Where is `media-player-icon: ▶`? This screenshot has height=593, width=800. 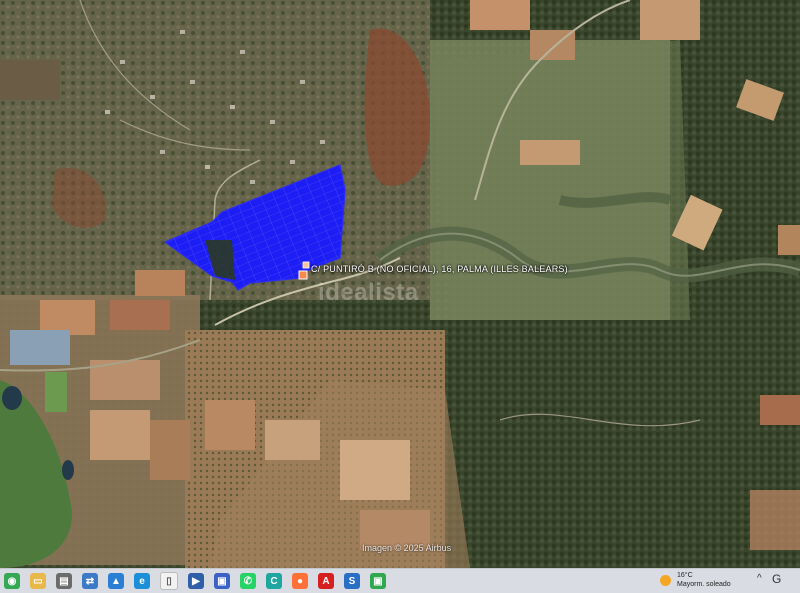
media-player-icon: ▶ is located at coordinates (196, 581).